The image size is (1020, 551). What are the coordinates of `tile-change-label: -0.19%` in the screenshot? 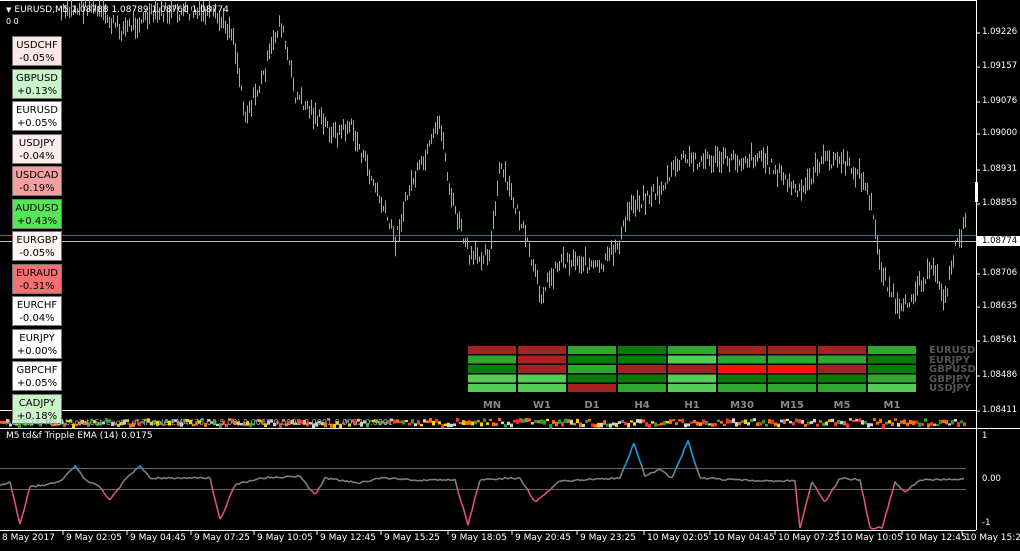 It's located at (37, 188).